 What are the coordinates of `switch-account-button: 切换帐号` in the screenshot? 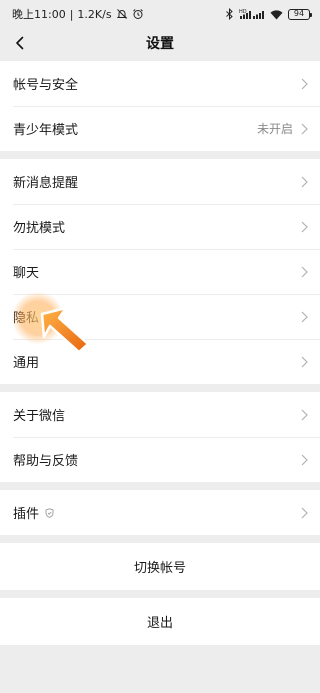 It's located at (160, 566).